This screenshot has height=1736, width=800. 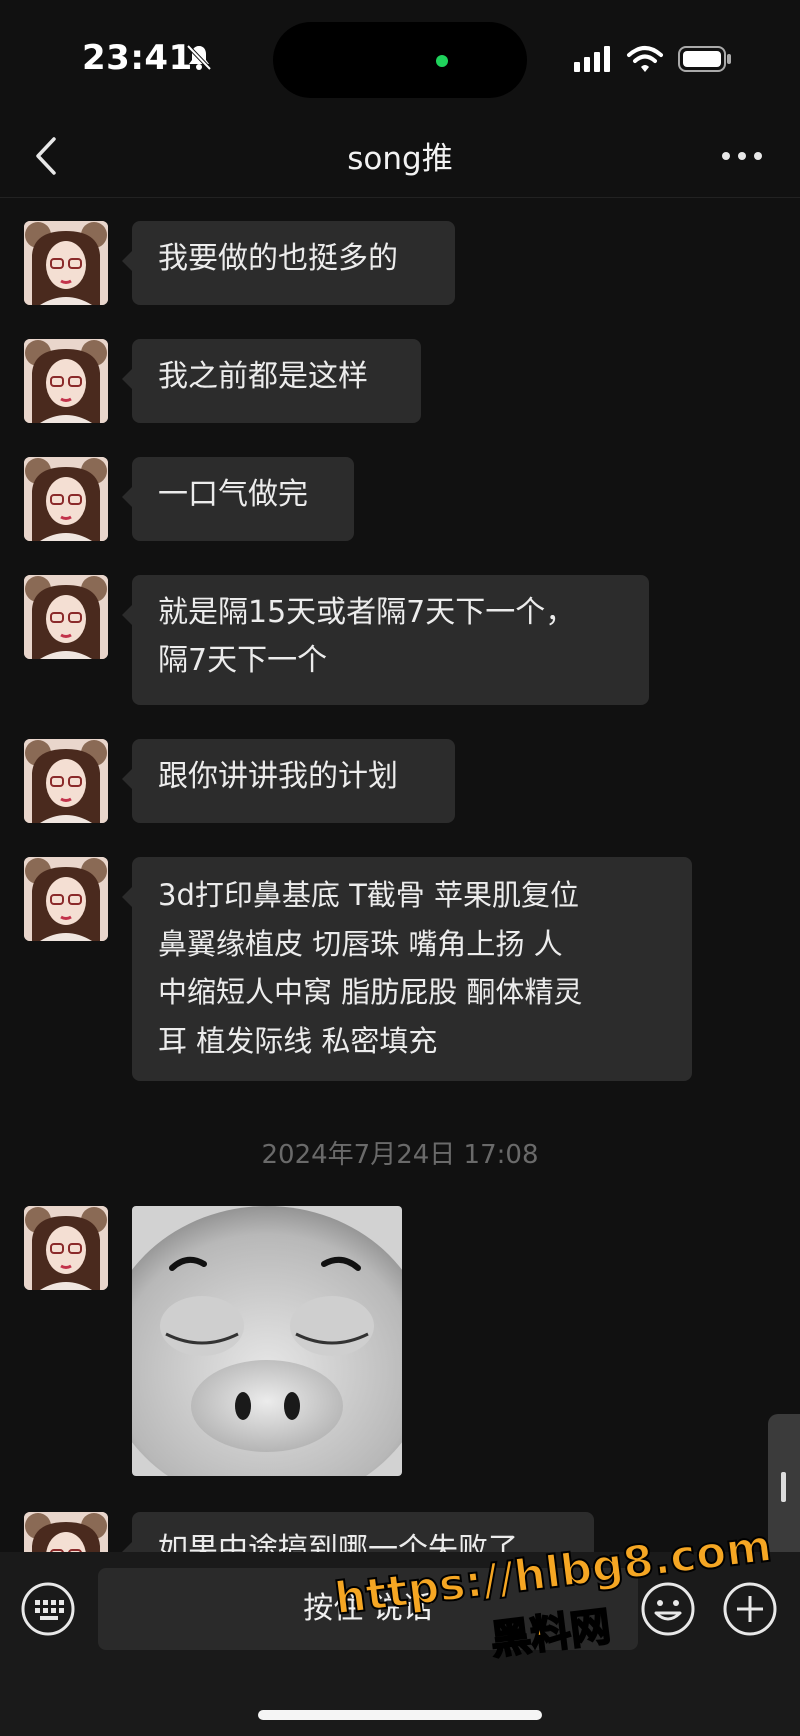 What do you see at coordinates (400, 159) in the screenshot?
I see `chat-title: song推` at bounding box center [400, 159].